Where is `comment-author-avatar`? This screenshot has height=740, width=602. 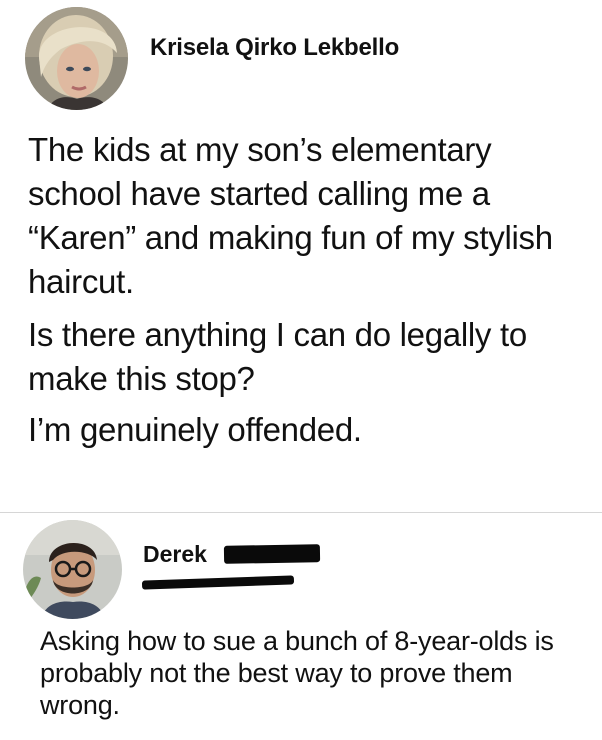
comment-author-avatar is located at coordinates (72, 569).